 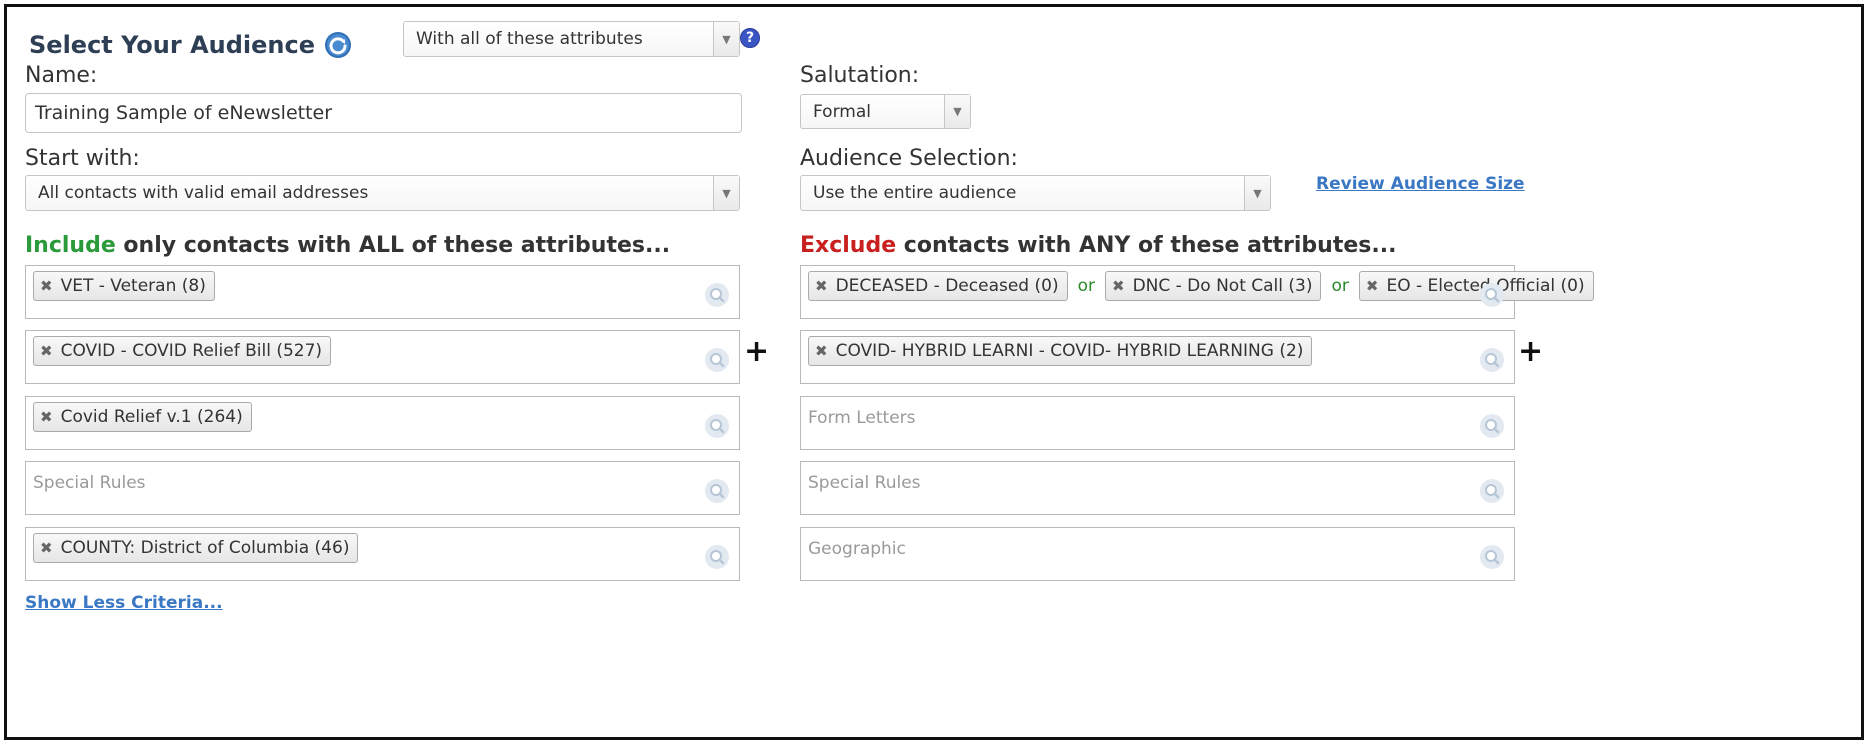 What do you see at coordinates (151, 417) in the screenshot?
I see `tag-label: Covid Relief v.1 (264)` at bounding box center [151, 417].